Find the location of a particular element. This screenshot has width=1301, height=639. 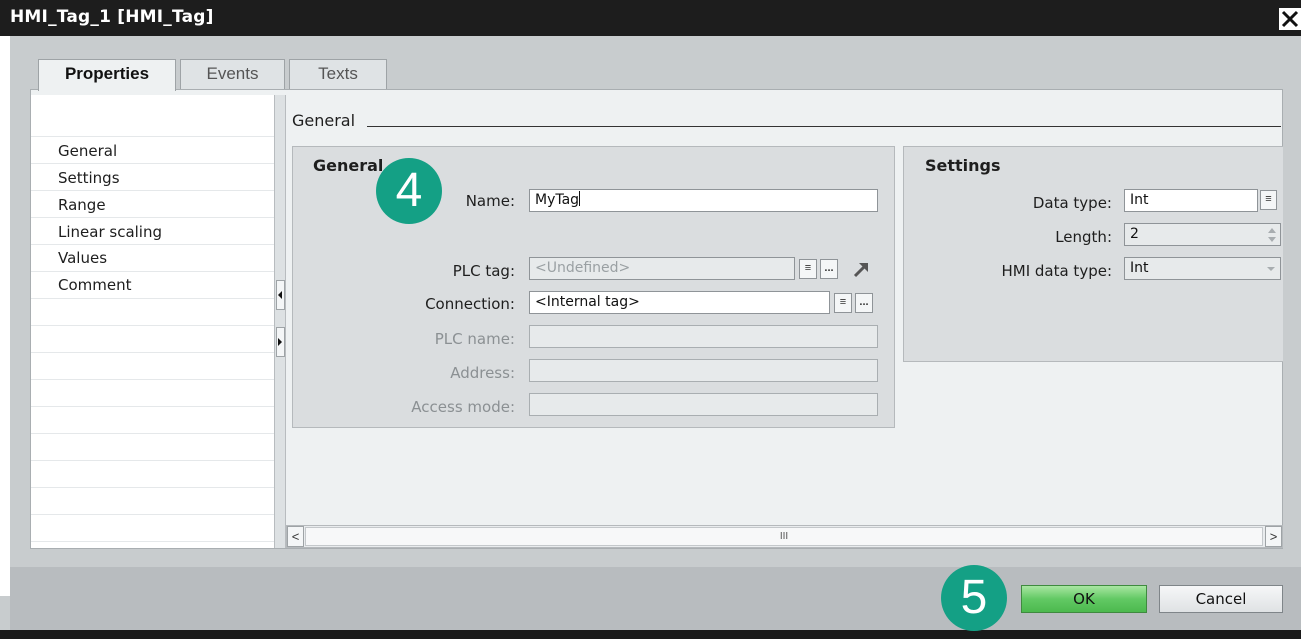

nav-item-values: Values is located at coordinates (82, 258).